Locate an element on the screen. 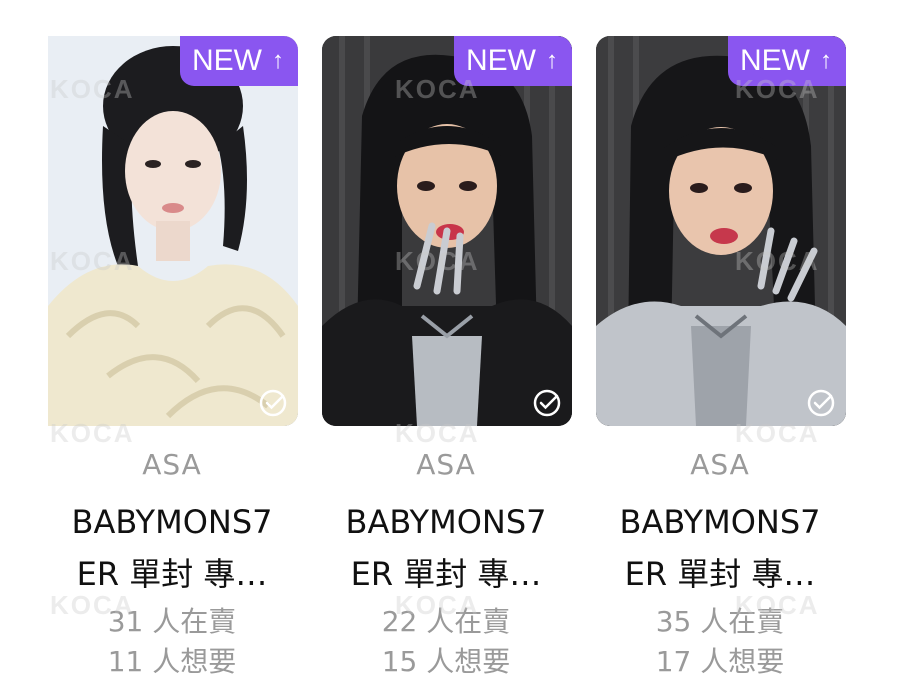 Image resolution: width=903 pixels, height=691 pixels. wanters-count: 17 人想要 is located at coordinates (720, 661).